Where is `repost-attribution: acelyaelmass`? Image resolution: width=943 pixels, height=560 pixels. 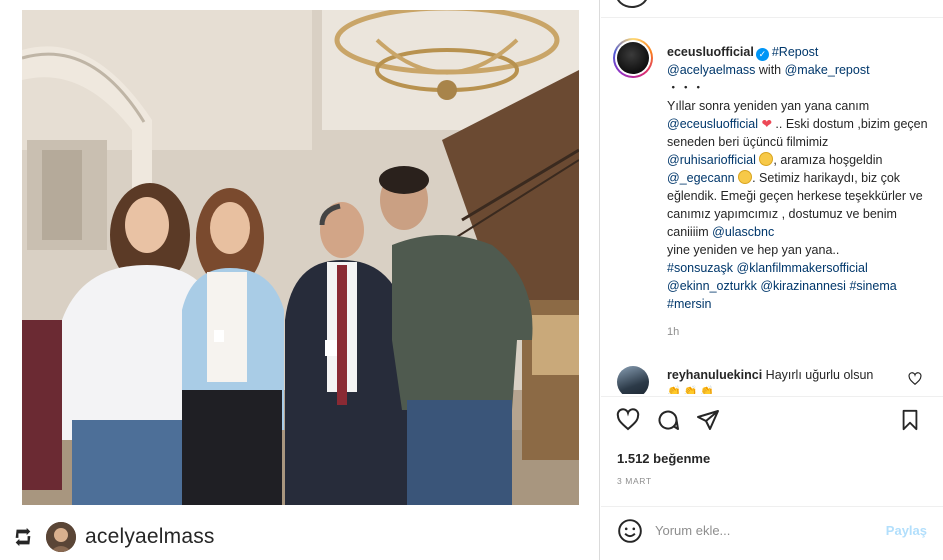 repost-attribution: acelyaelmass is located at coordinates (112, 537).